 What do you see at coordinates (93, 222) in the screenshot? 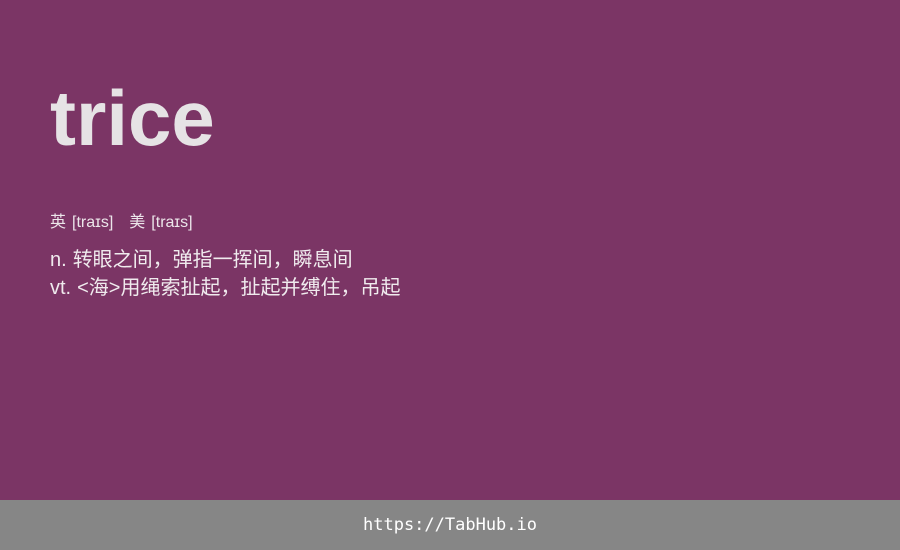
I see `phonetic-uk-ipa: [traɪs]` at bounding box center [93, 222].